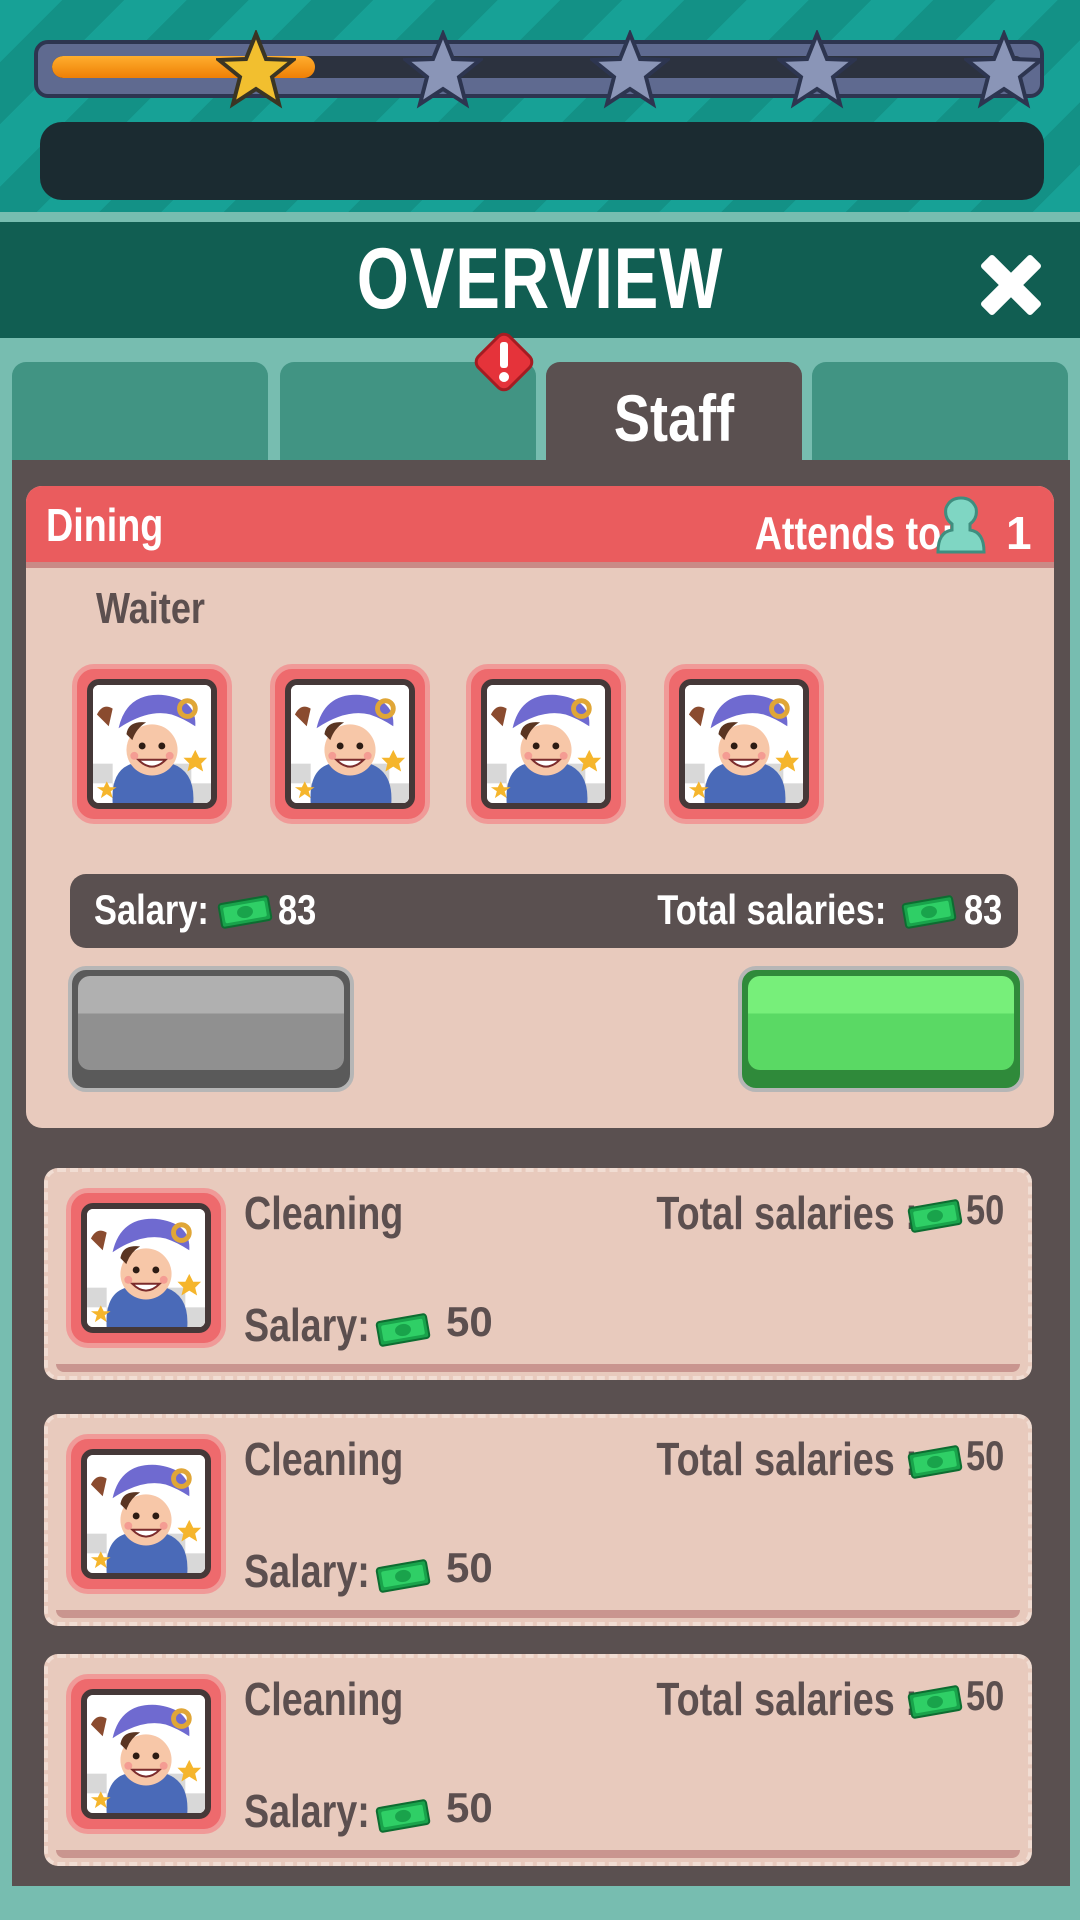 This screenshot has width=1080, height=1920. Describe the element at coordinates (983, 909) in the screenshot. I see `total-salaries-value: 83` at that location.